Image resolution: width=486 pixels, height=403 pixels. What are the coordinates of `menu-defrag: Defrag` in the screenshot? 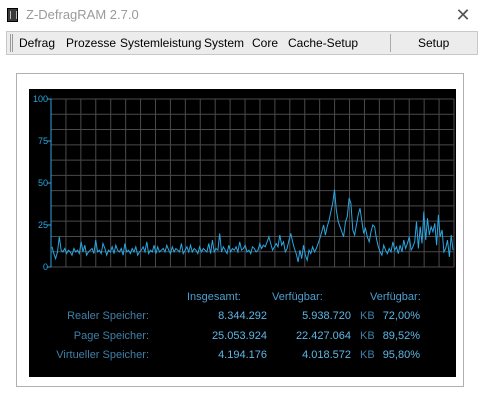 It's located at (37, 43).